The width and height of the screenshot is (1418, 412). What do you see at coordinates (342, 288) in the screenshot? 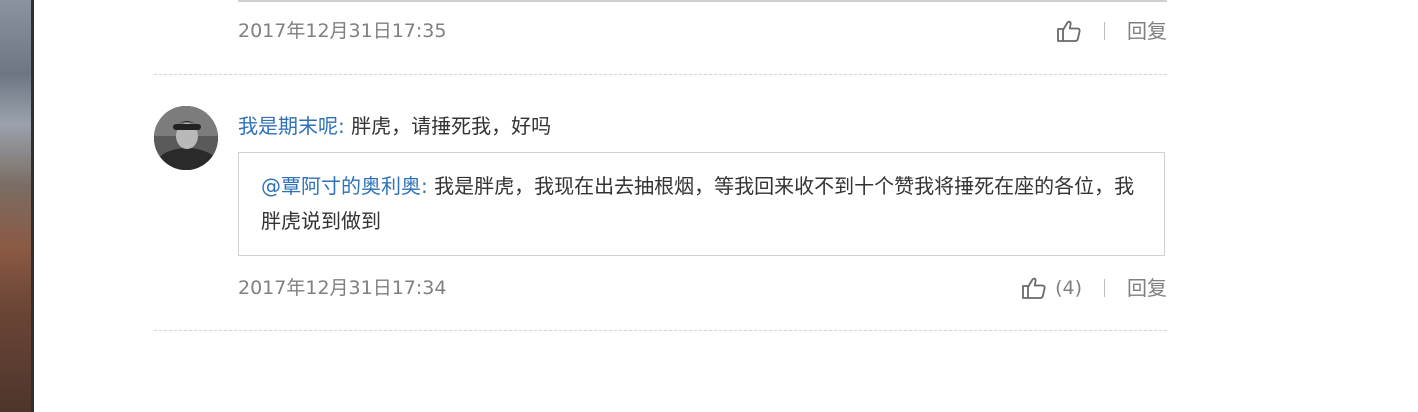
I see `comment-timestamp: 2017年12月31日17:34` at bounding box center [342, 288].